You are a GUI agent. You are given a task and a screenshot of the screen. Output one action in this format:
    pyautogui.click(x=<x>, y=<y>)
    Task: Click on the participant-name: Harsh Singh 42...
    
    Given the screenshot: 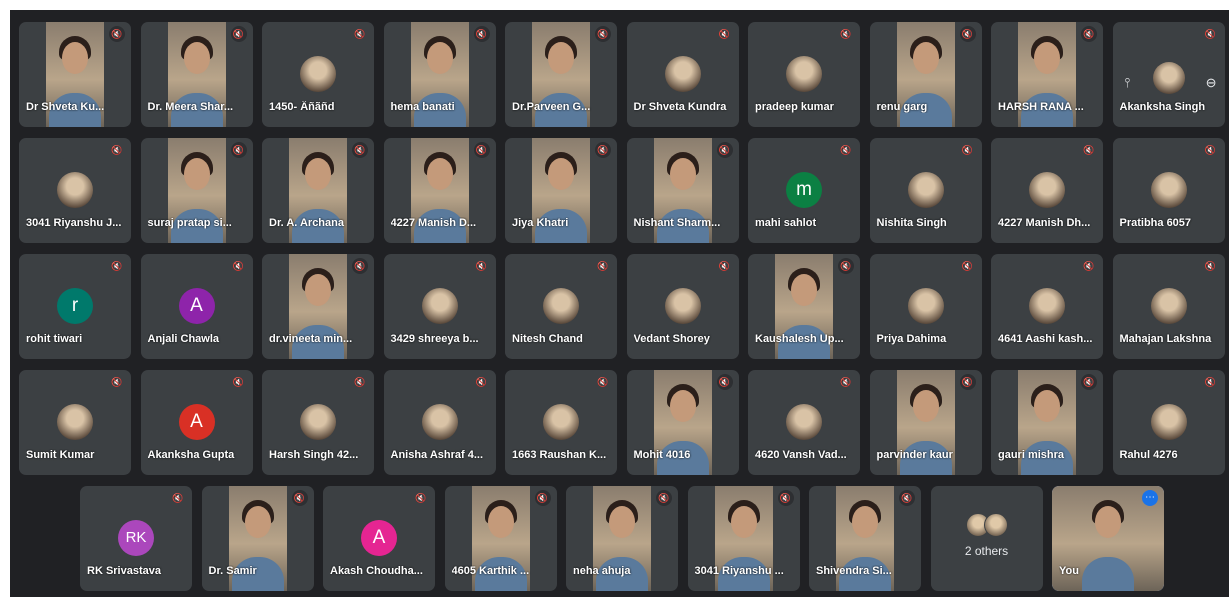 What is the action you would take?
    pyautogui.click(x=314, y=455)
    